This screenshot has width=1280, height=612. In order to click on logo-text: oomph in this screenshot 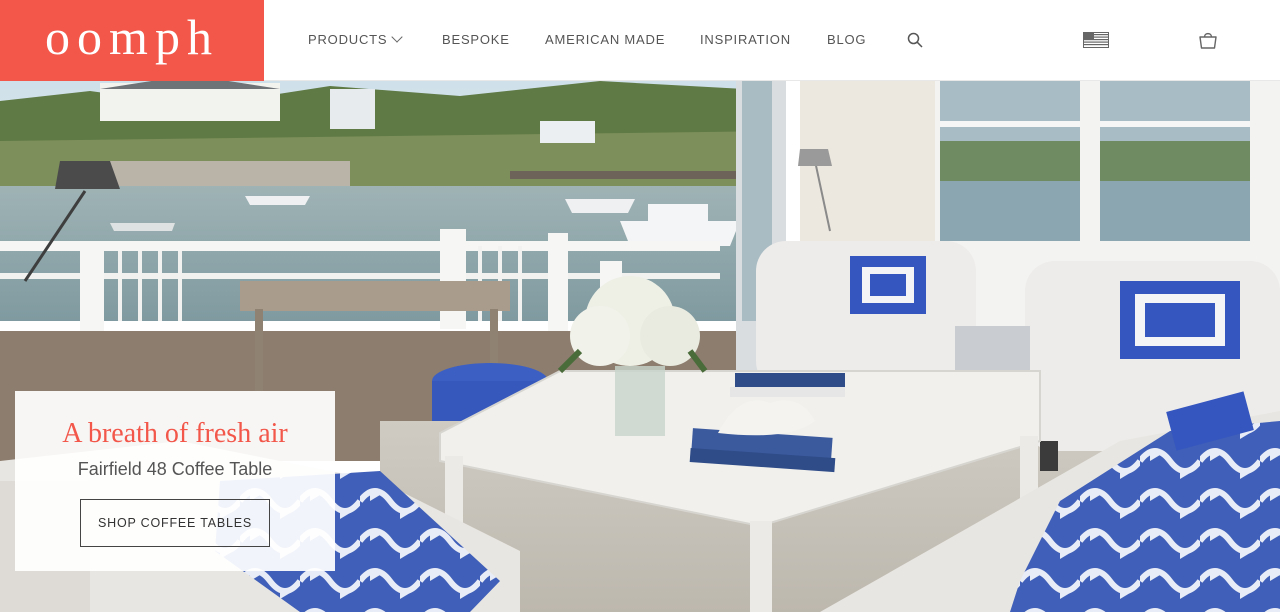, I will do `click(132, 36)`.